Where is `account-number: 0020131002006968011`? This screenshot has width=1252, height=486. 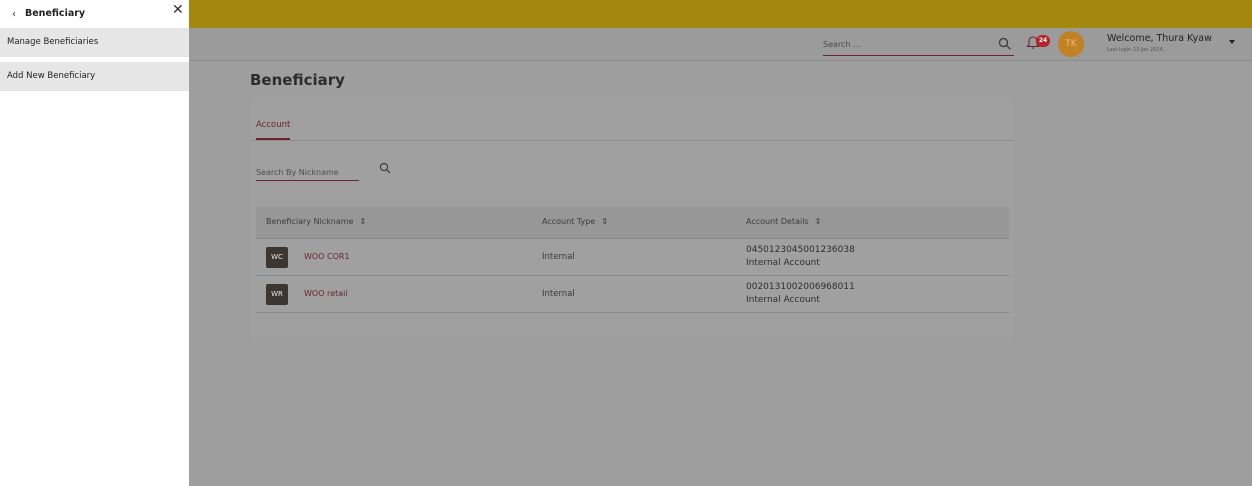 account-number: 0020131002006968011 is located at coordinates (800, 287).